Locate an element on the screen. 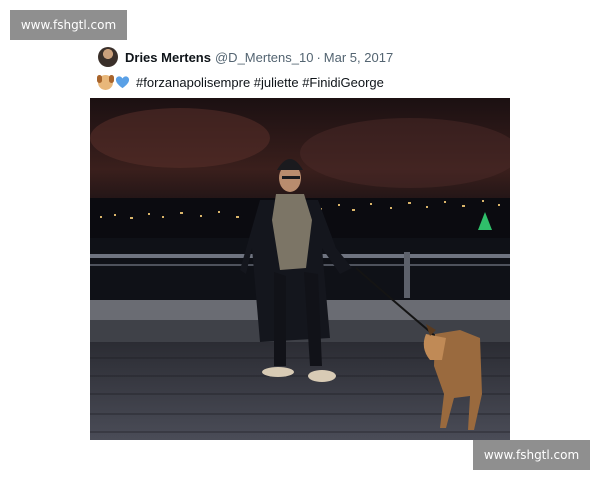 The width and height of the screenshot is (600, 480). author-name: Dries Mertens is located at coordinates (168, 57).